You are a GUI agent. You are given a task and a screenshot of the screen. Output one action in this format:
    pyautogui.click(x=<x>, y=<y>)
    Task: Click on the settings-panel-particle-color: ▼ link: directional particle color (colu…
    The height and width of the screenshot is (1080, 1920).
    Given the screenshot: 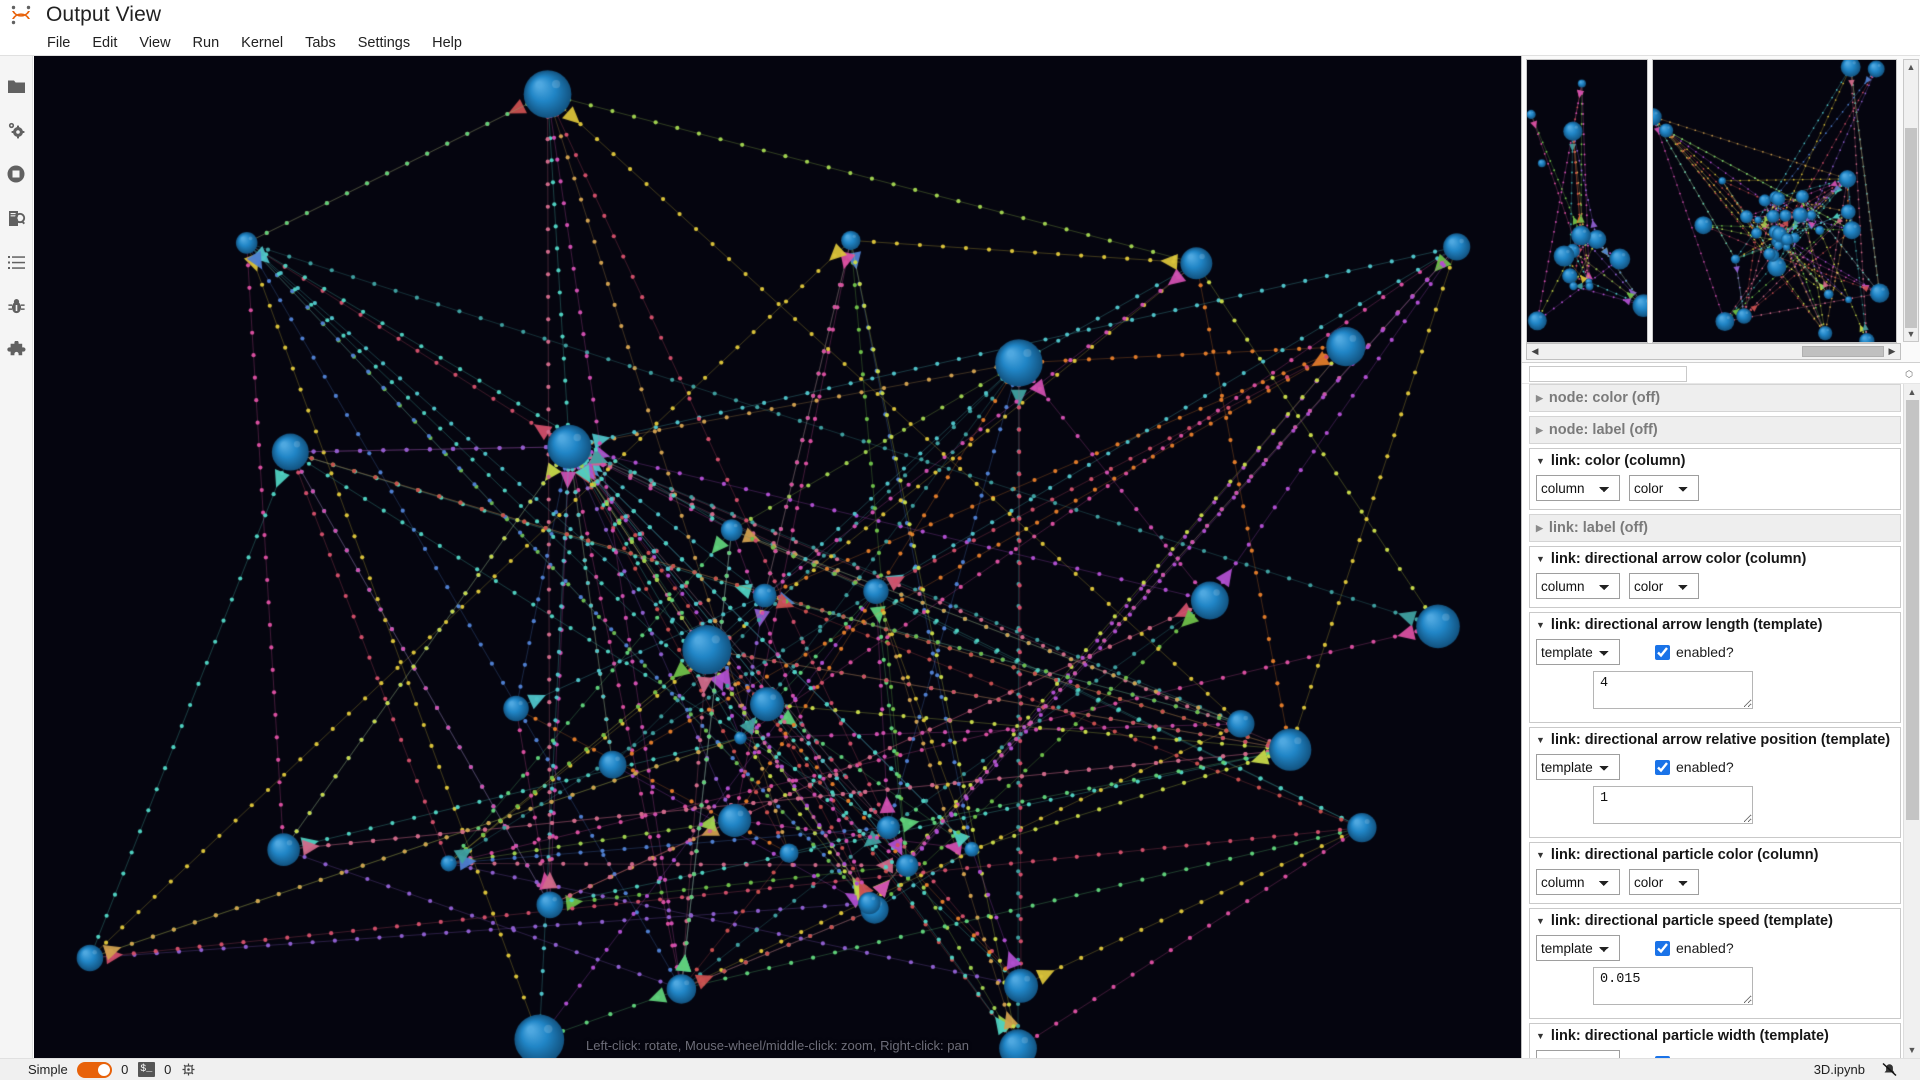 What is the action you would take?
    pyautogui.click(x=1715, y=873)
    